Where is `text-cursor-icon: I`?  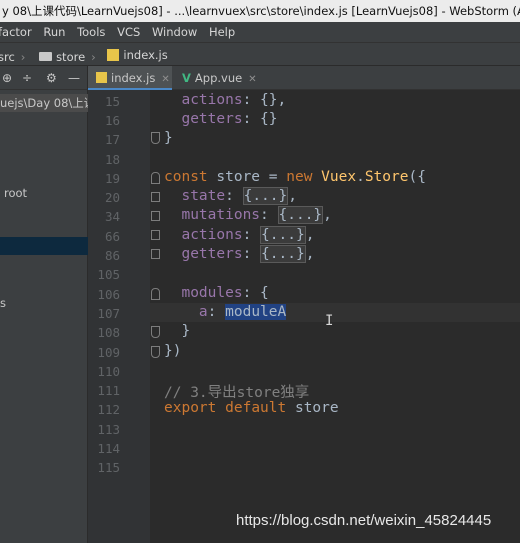 text-cursor-icon: I is located at coordinates (329, 321).